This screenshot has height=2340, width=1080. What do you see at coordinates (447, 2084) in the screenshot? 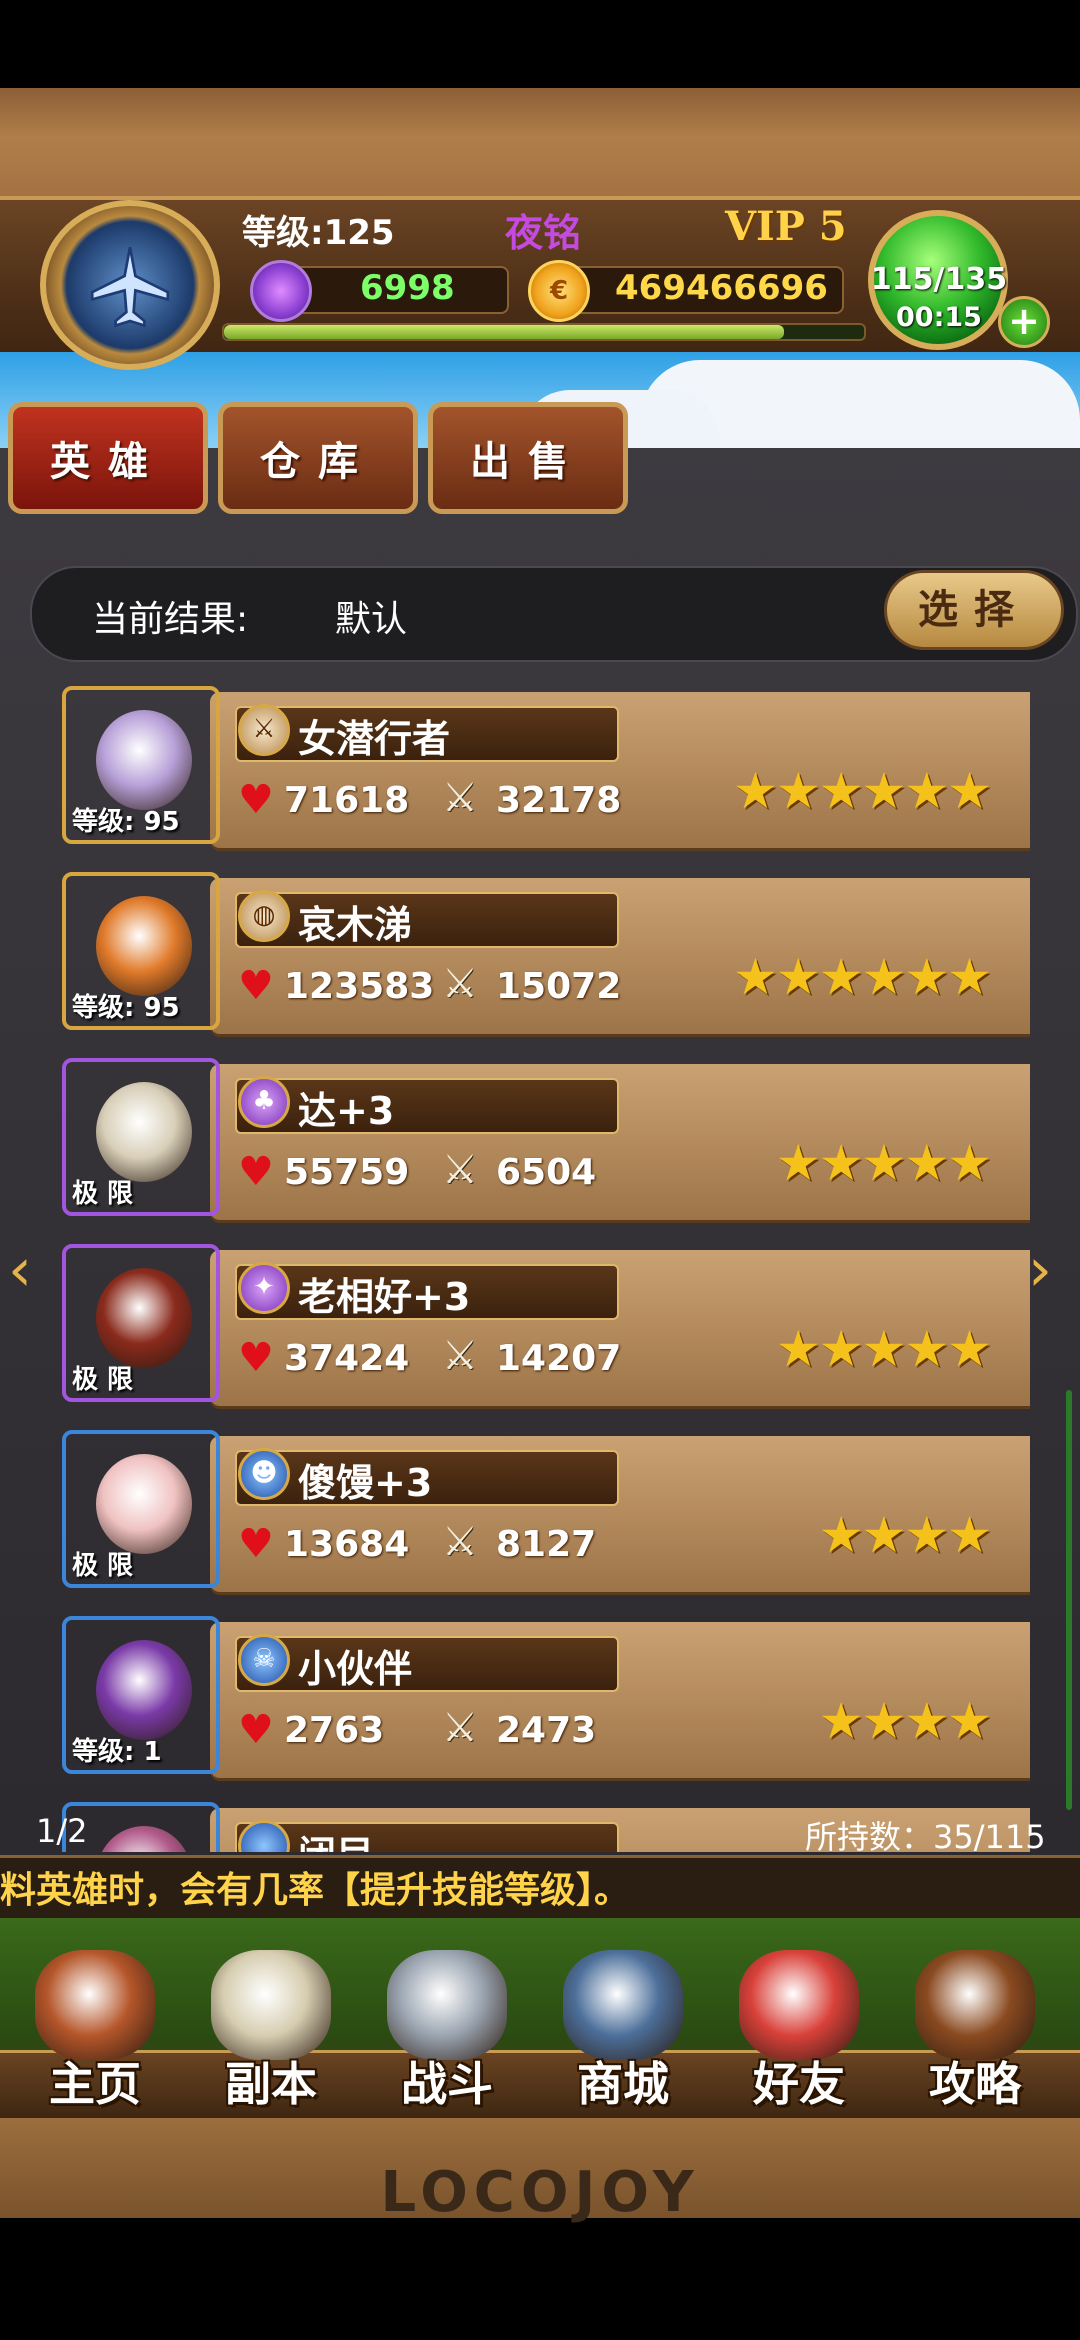
I see `nav-label: 战斗` at bounding box center [447, 2084].